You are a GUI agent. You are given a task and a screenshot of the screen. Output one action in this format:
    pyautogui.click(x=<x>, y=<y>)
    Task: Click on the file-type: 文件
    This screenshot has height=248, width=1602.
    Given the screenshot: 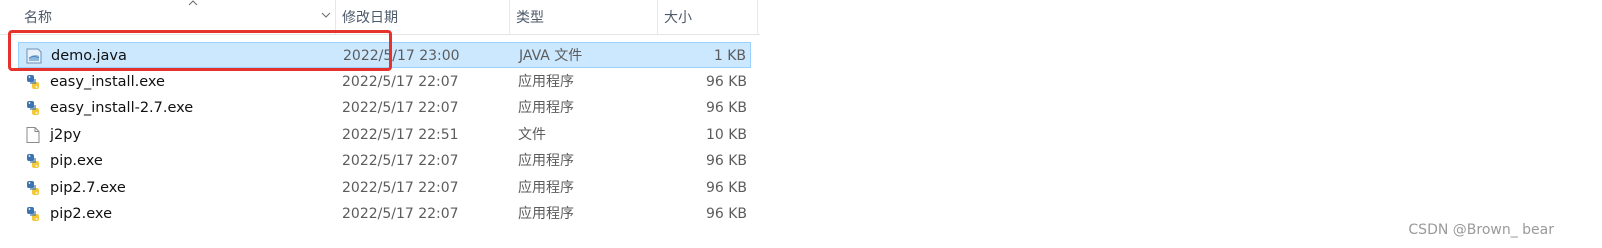 What is the action you would take?
    pyautogui.click(x=532, y=134)
    